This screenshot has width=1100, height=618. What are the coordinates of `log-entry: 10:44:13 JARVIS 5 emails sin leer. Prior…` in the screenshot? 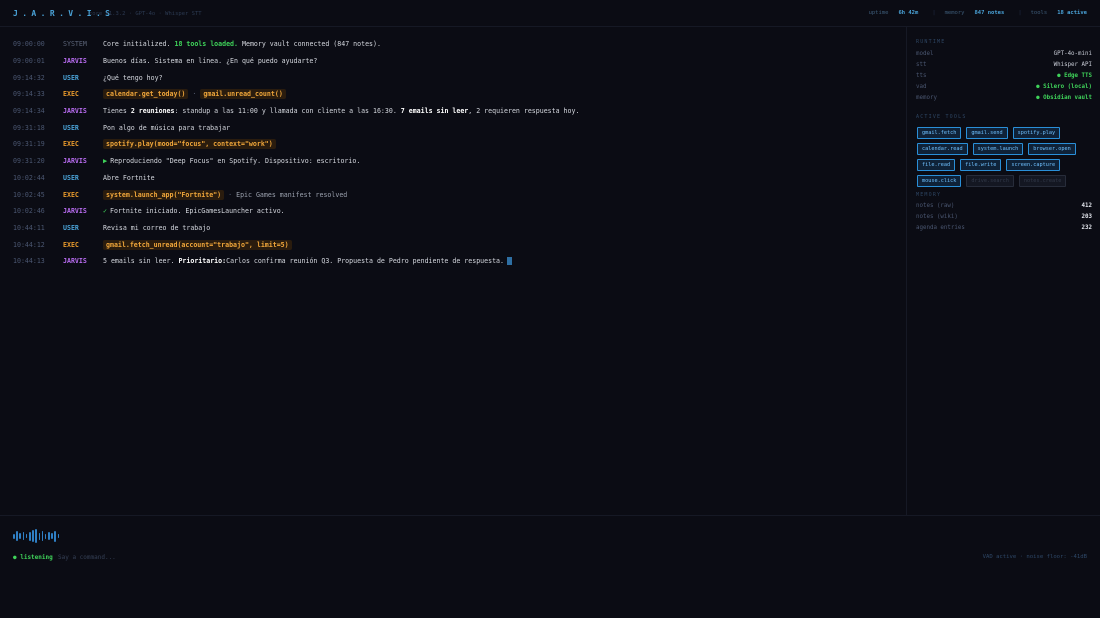 It's located at (452, 261).